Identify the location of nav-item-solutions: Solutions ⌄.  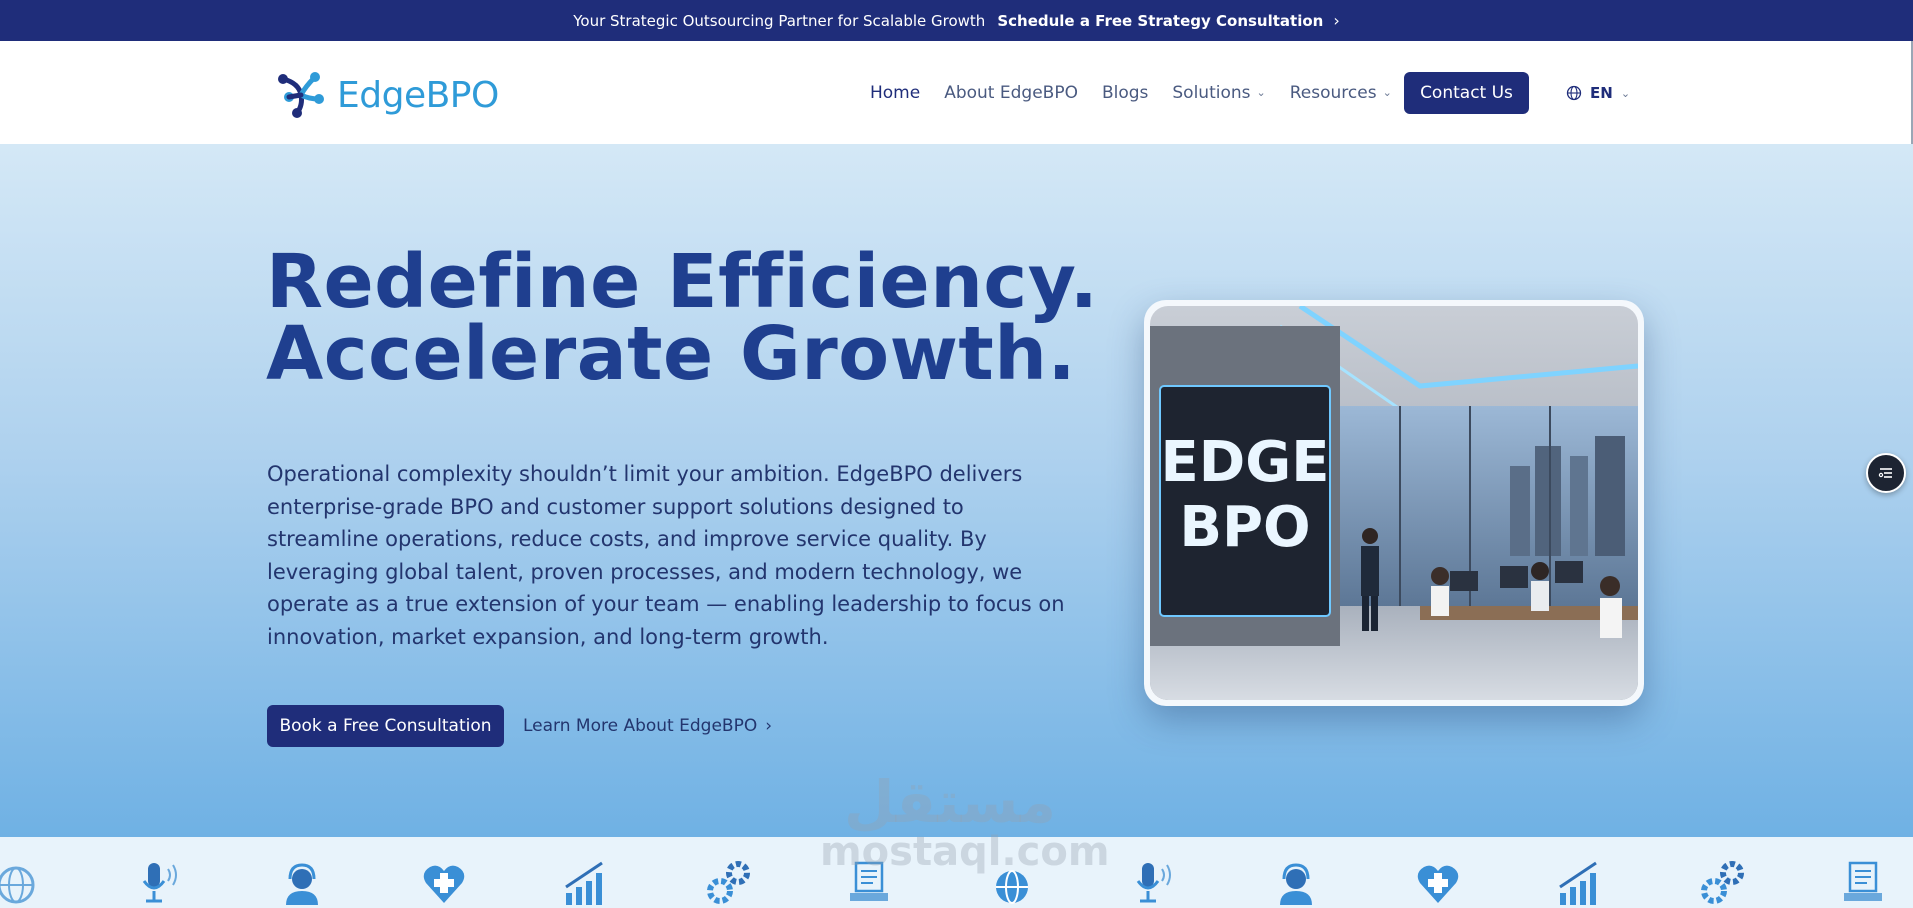
(1218, 93).